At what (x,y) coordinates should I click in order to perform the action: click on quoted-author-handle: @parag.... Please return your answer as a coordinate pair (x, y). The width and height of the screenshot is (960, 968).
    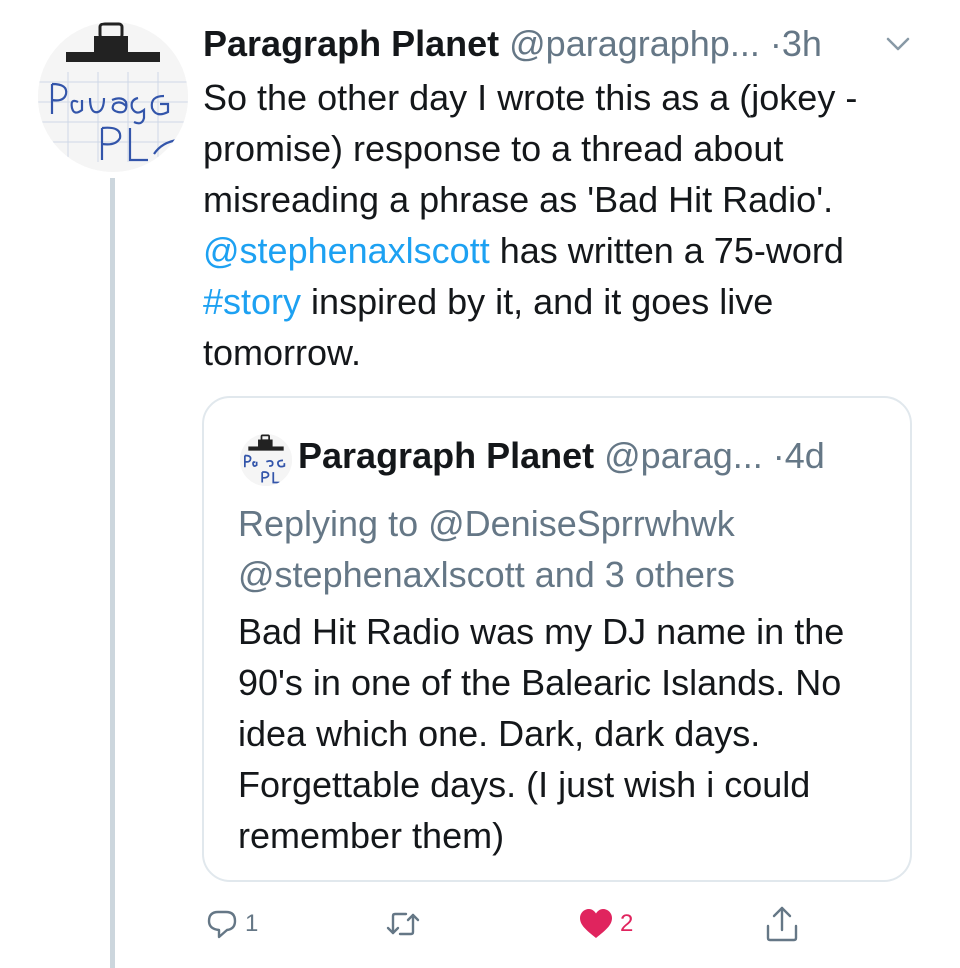
    Looking at the image, I should click on (683, 455).